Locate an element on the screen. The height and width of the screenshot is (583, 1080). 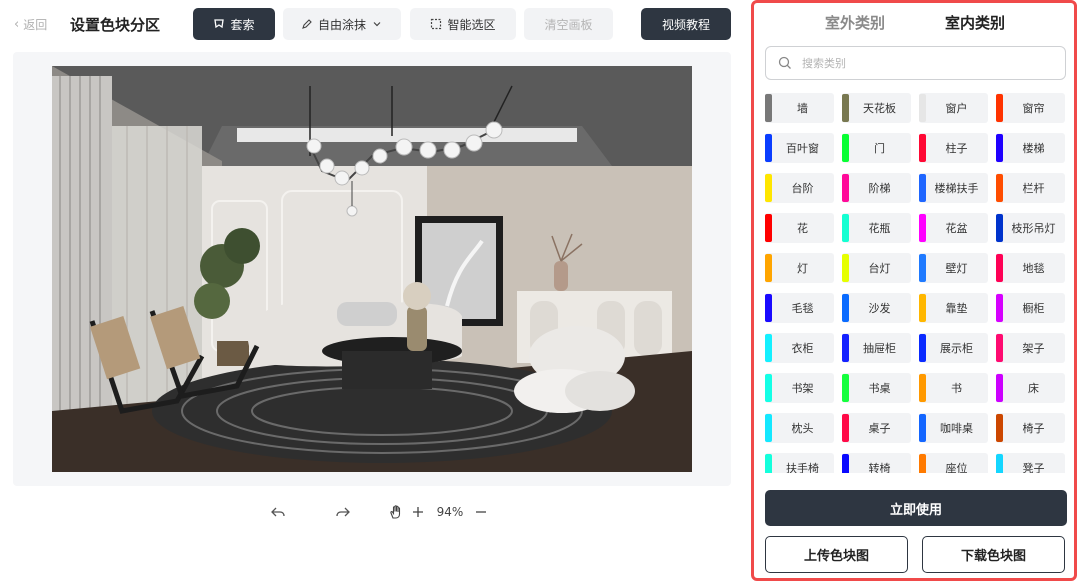
category-chip: 橱柜 is located at coordinates (1030, 308).